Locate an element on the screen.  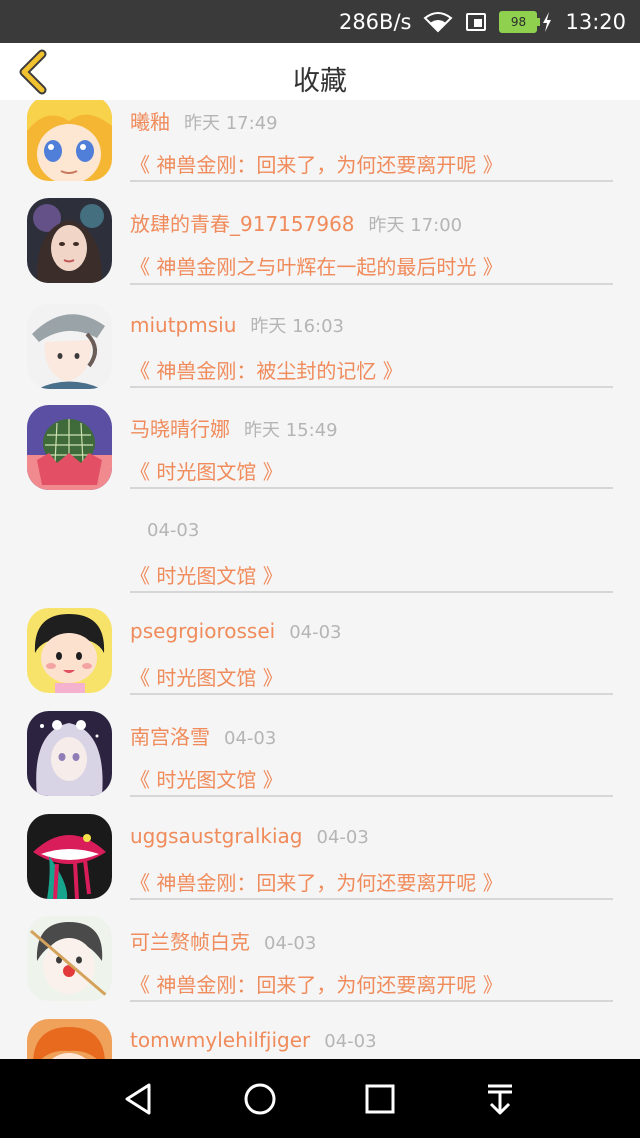
list-item: 南宫洛雪 04-03 《 时光图文馆 》 is located at coordinates (320, 762).